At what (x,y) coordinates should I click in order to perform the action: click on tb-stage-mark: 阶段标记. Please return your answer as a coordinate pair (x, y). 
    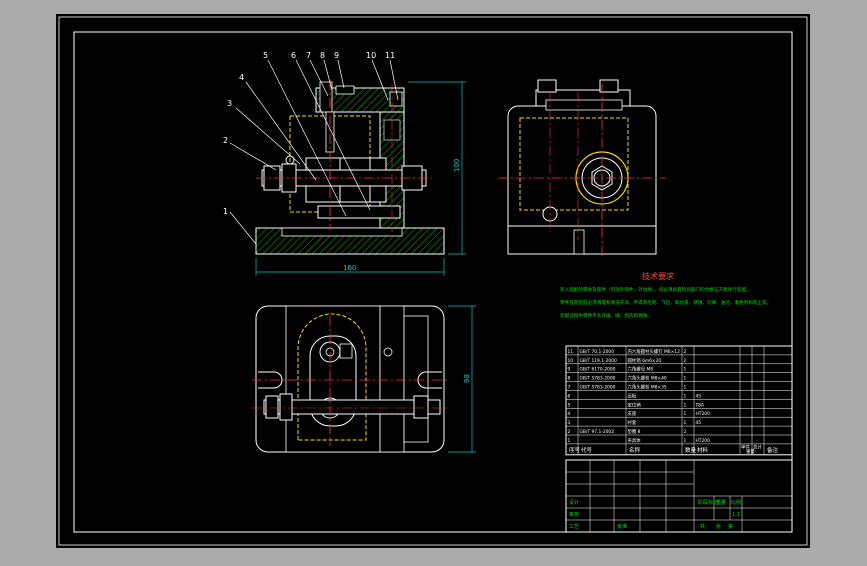
    Looking at the image, I should click on (708, 502).